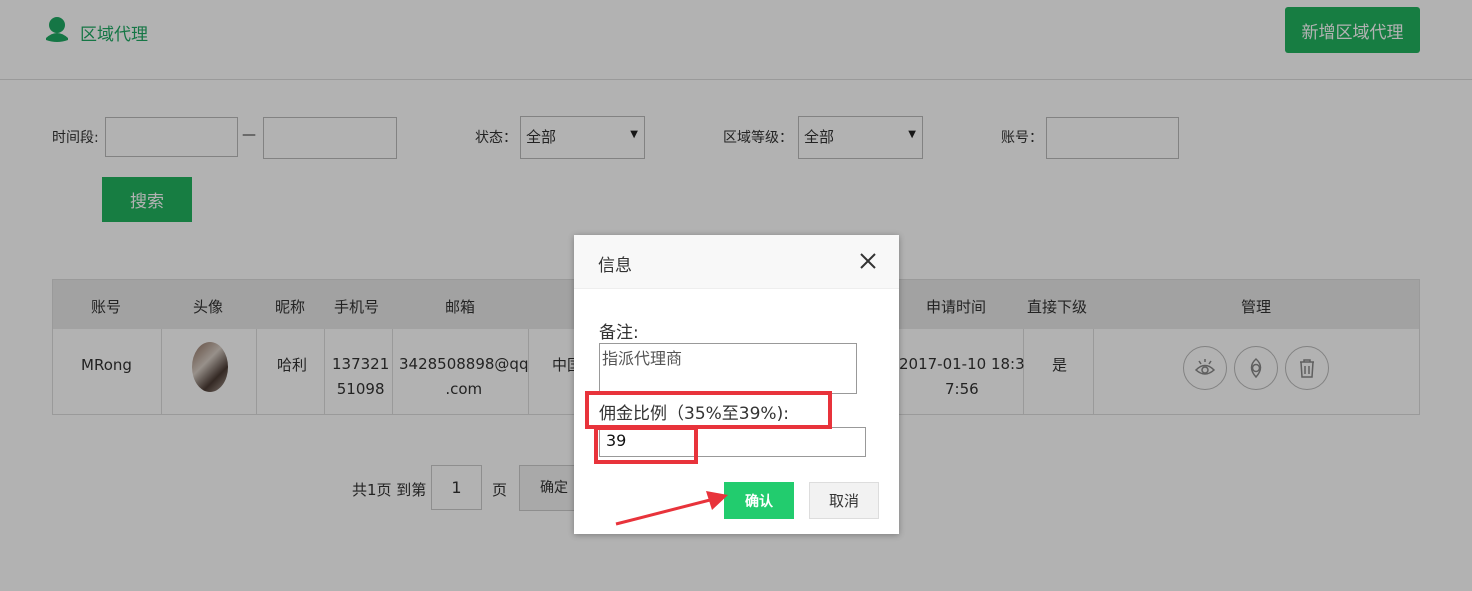  What do you see at coordinates (671, 508) in the screenshot?
I see `annotation-arrow-icon` at bounding box center [671, 508].